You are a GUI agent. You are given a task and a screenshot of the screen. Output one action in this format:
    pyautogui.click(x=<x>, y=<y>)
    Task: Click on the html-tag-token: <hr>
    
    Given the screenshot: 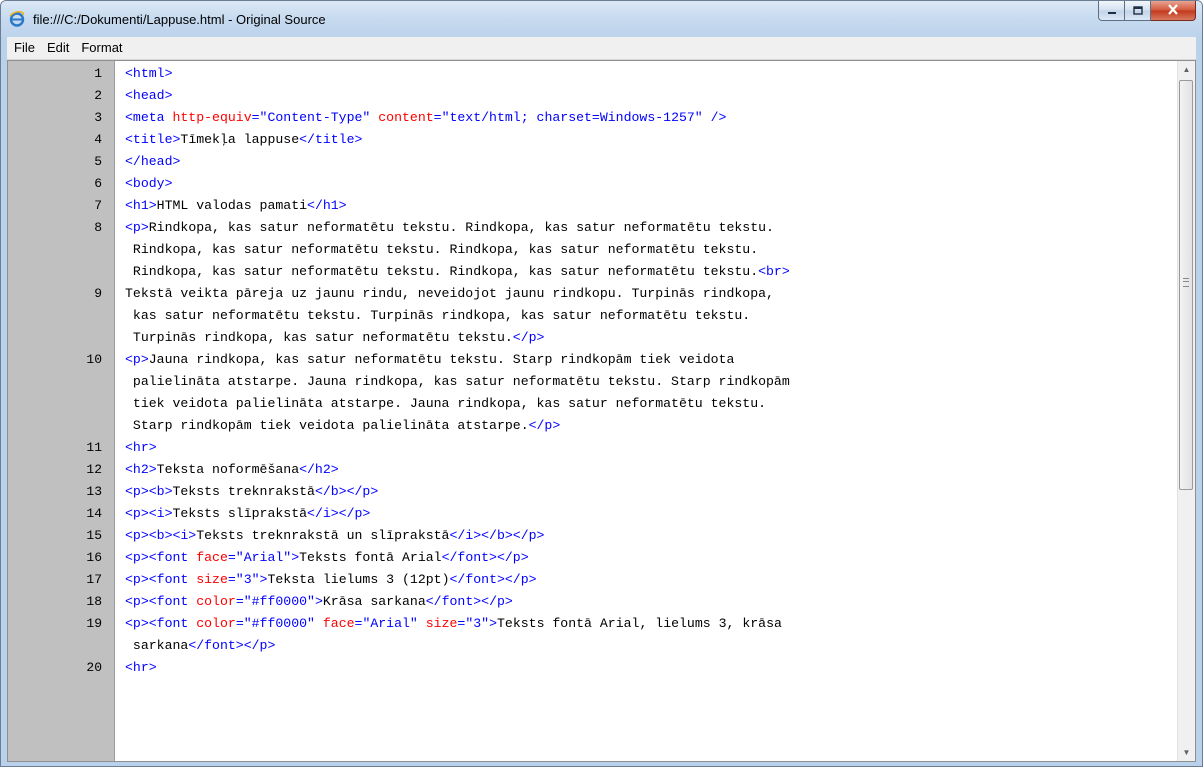 What is the action you would take?
    pyautogui.click(x=141, y=667)
    